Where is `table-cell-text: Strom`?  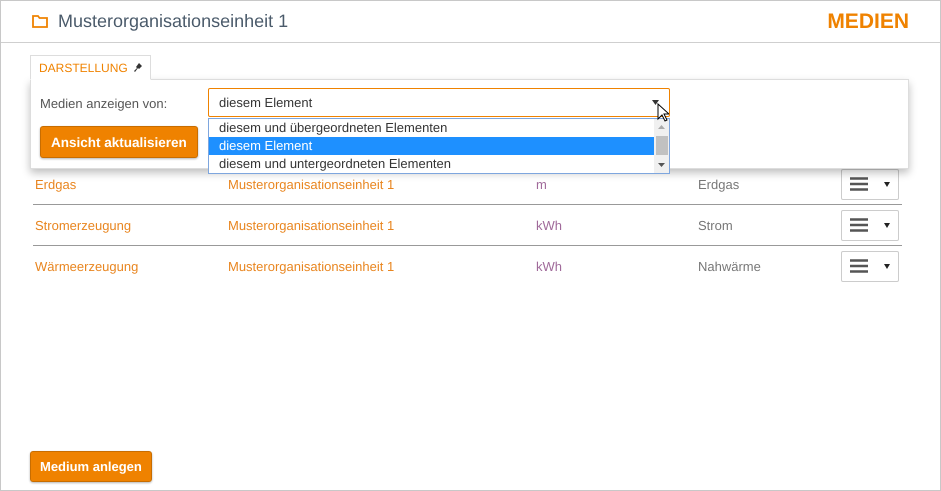
table-cell-text: Strom is located at coordinates (716, 225).